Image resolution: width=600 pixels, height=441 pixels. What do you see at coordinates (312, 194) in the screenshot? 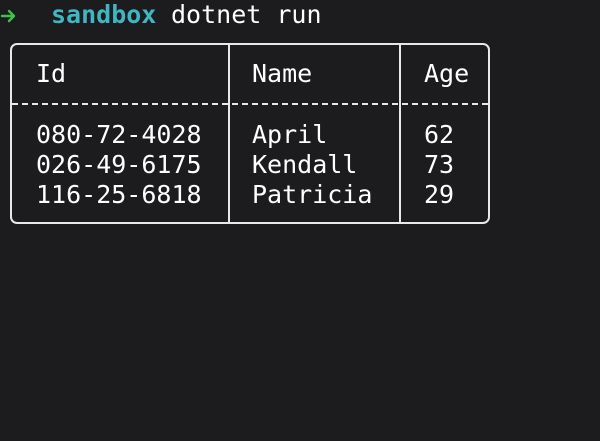
I see `table-cell-name: Patricia` at bounding box center [312, 194].